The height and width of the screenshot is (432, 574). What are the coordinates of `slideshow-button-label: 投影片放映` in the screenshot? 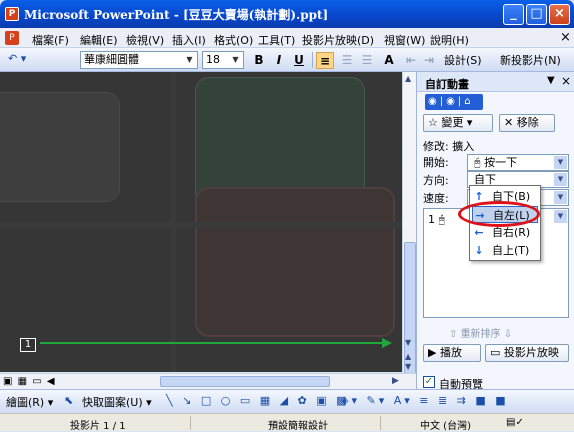 It's located at (531, 352).